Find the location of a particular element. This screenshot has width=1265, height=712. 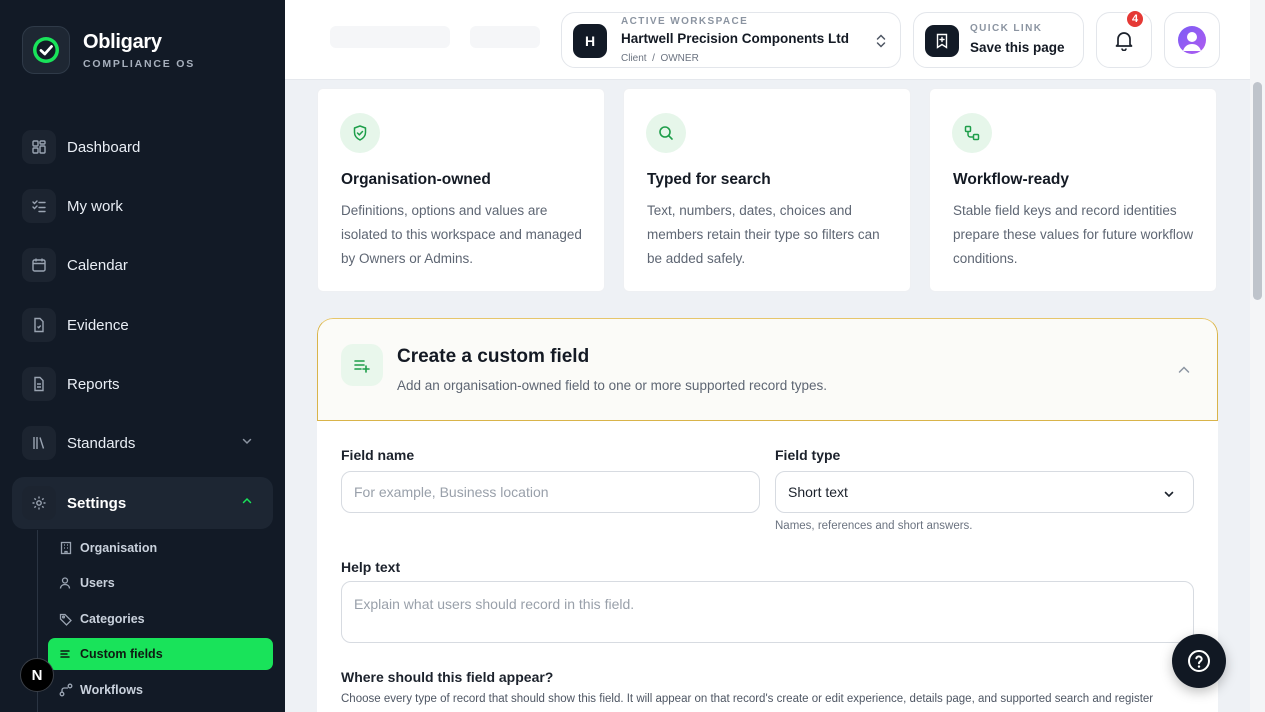

field-name-input: For example, Business location is located at coordinates (550, 492).